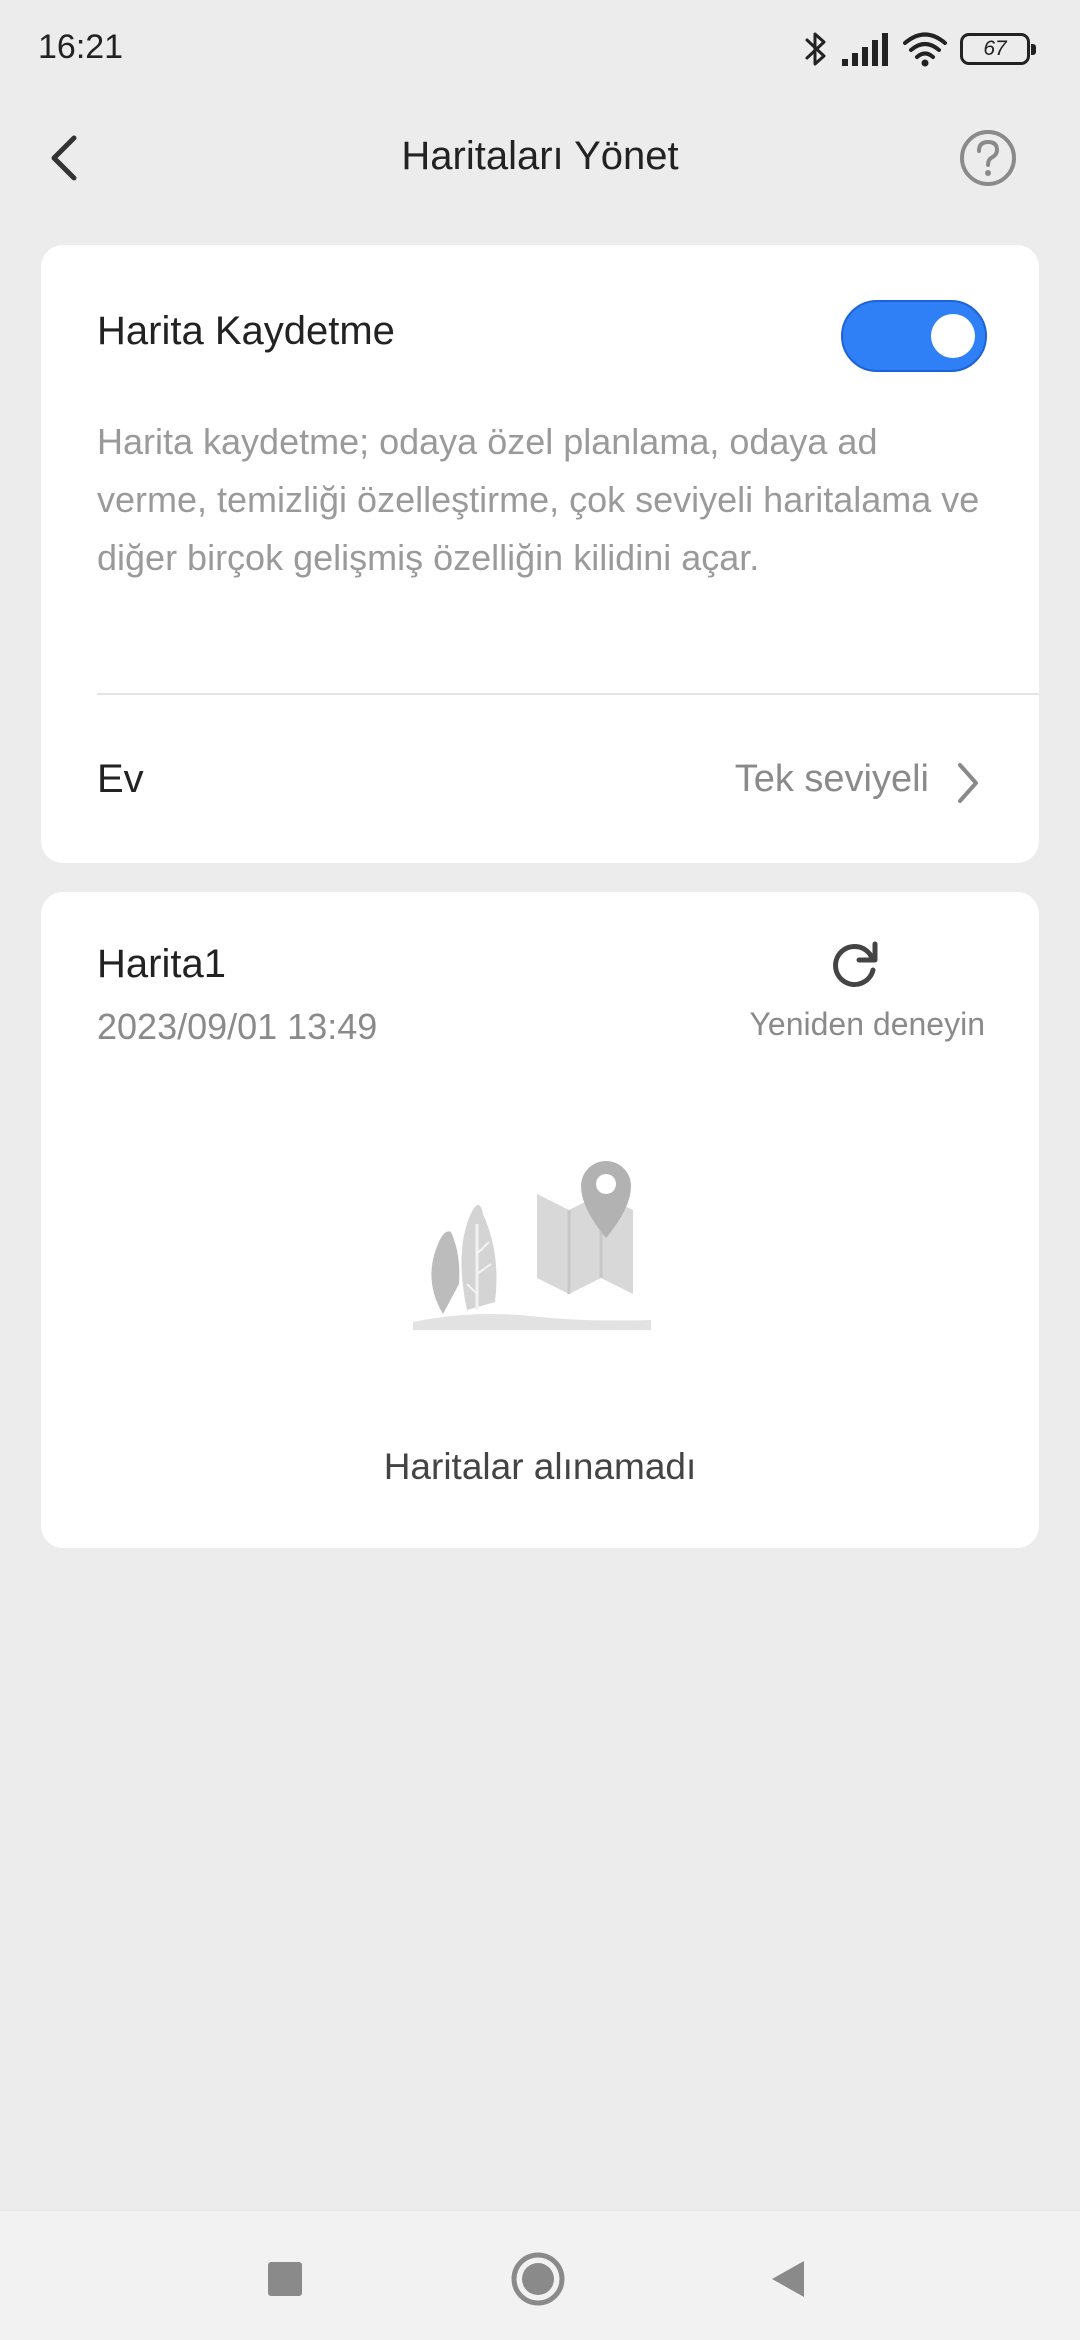  Describe the element at coordinates (855, 994) in the screenshot. I see `retry-button: Yeniden deneyin` at that location.